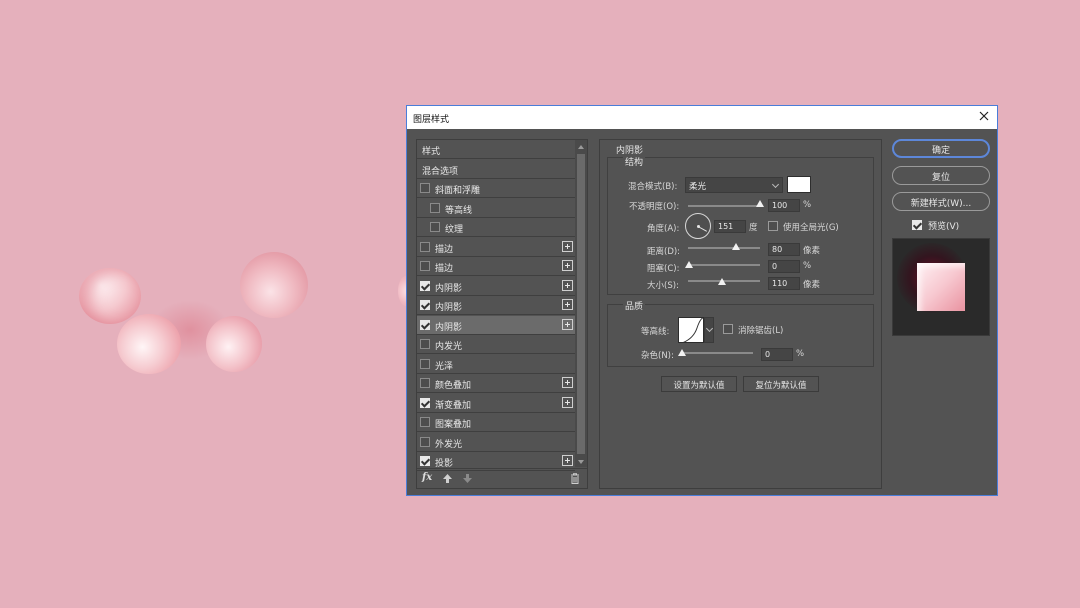  Describe the element at coordinates (702, 117) in the screenshot. I see `dialog-titlebar: 图层样式` at that location.